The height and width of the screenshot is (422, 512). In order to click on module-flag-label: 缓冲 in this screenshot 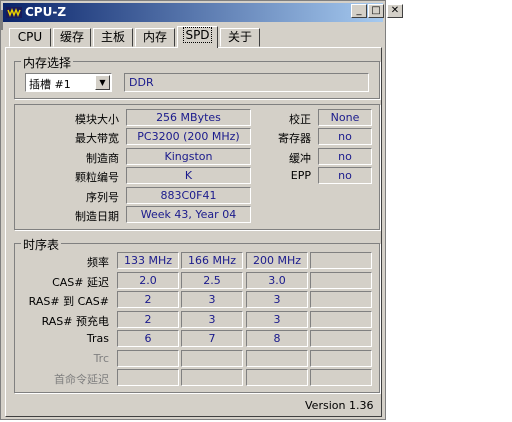, I will do `click(300, 158)`.